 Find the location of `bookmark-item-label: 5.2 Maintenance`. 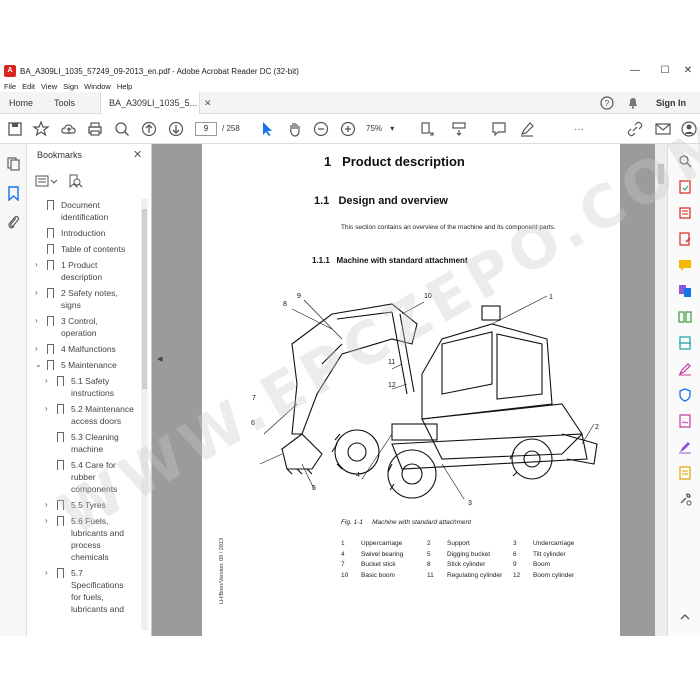

bookmark-item-label: 5.2 Maintenance is located at coordinates (102, 409).